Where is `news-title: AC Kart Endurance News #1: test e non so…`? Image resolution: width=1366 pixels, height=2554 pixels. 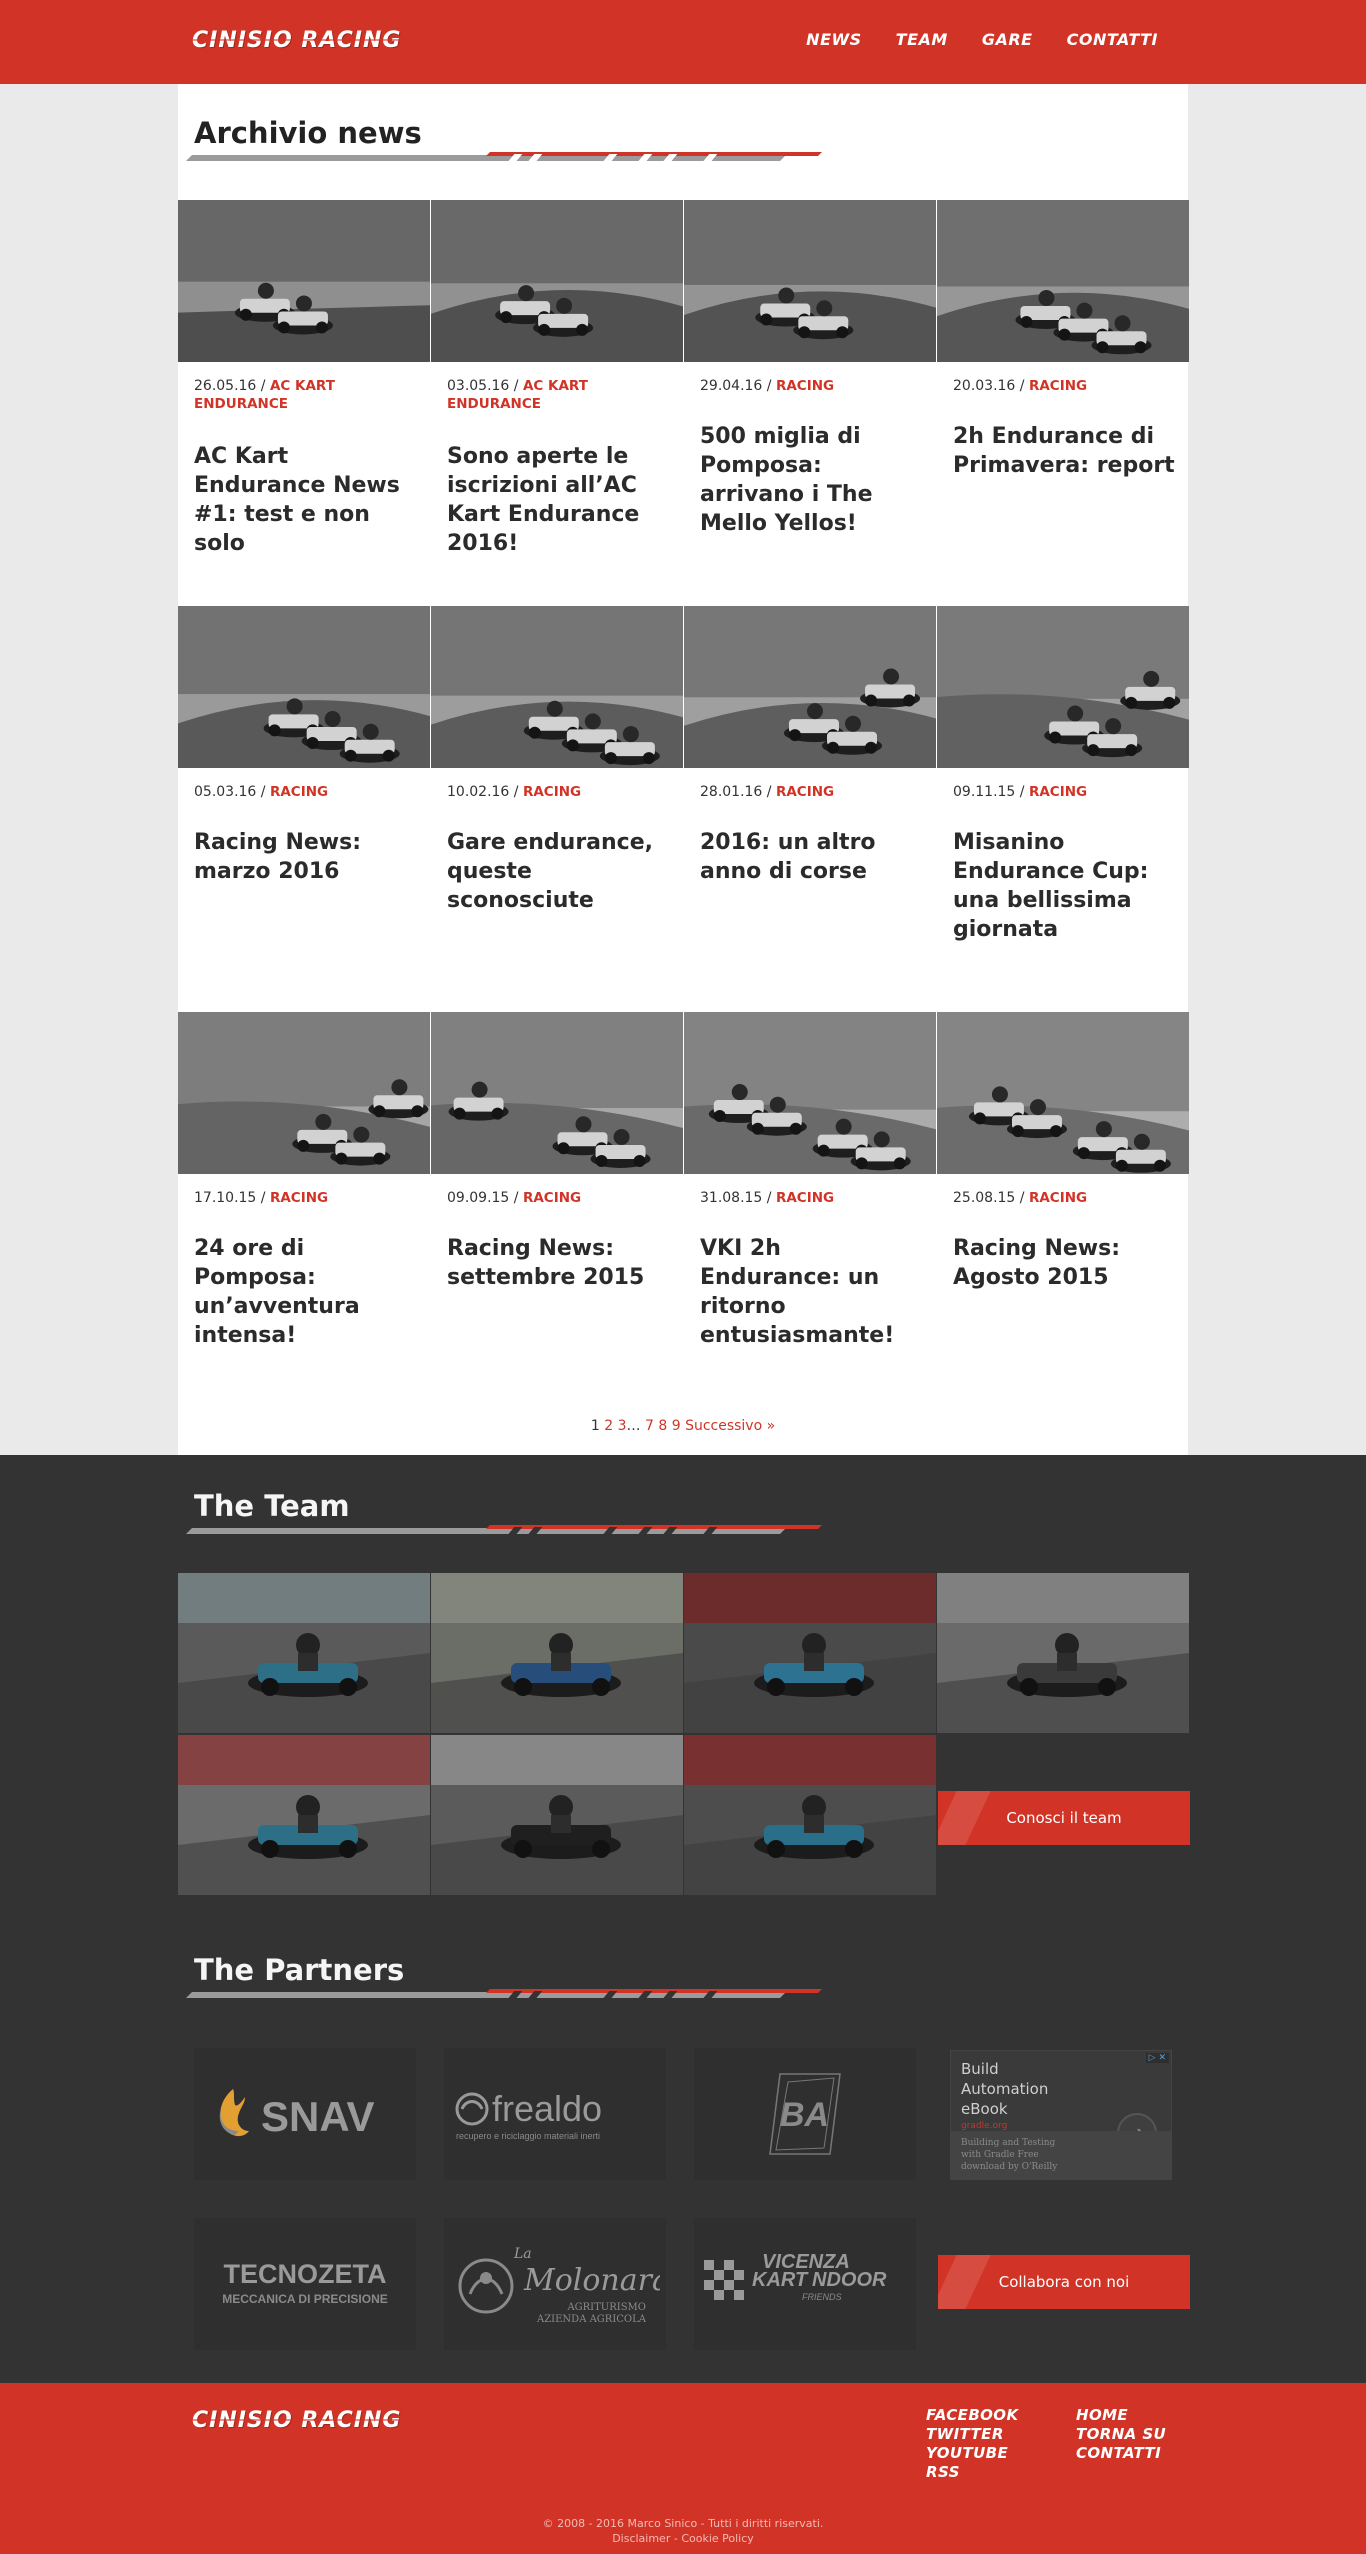
news-title: AC Kart Endurance News #1: test e non so… is located at coordinates (306, 500).